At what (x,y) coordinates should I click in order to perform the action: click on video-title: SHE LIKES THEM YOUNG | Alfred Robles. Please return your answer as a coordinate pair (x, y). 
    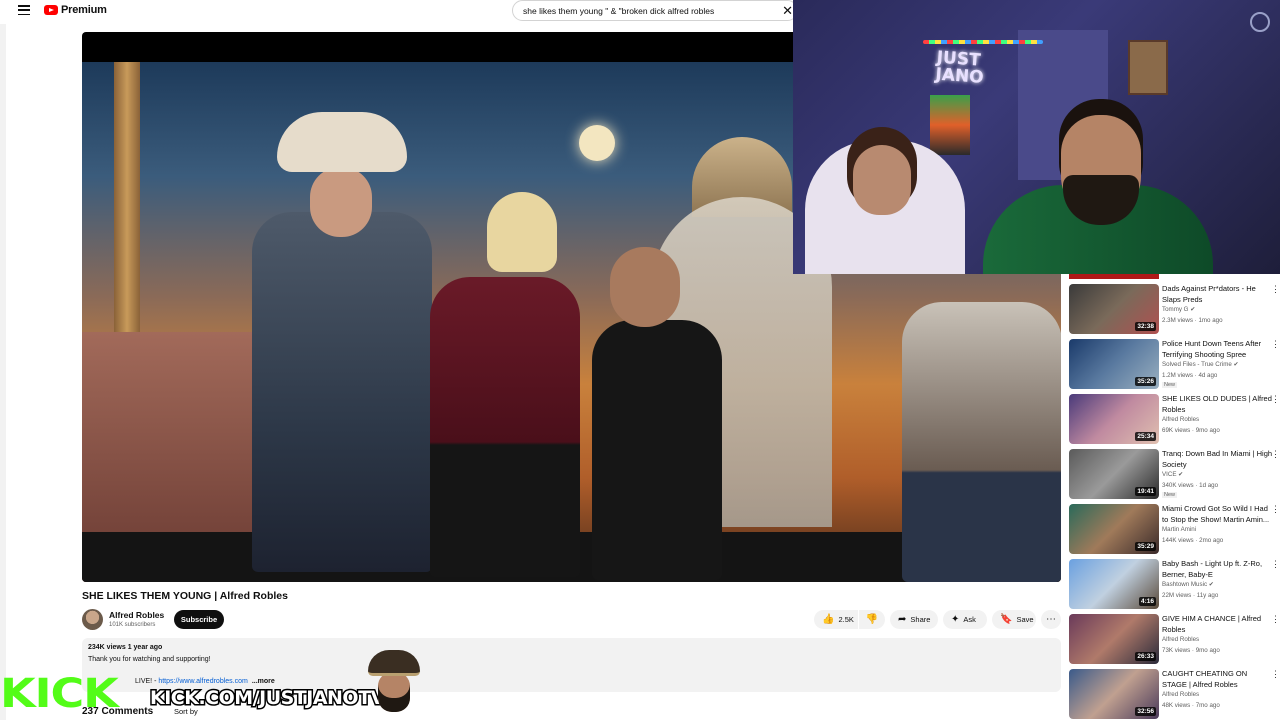
    Looking at the image, I should click on (185, 596).